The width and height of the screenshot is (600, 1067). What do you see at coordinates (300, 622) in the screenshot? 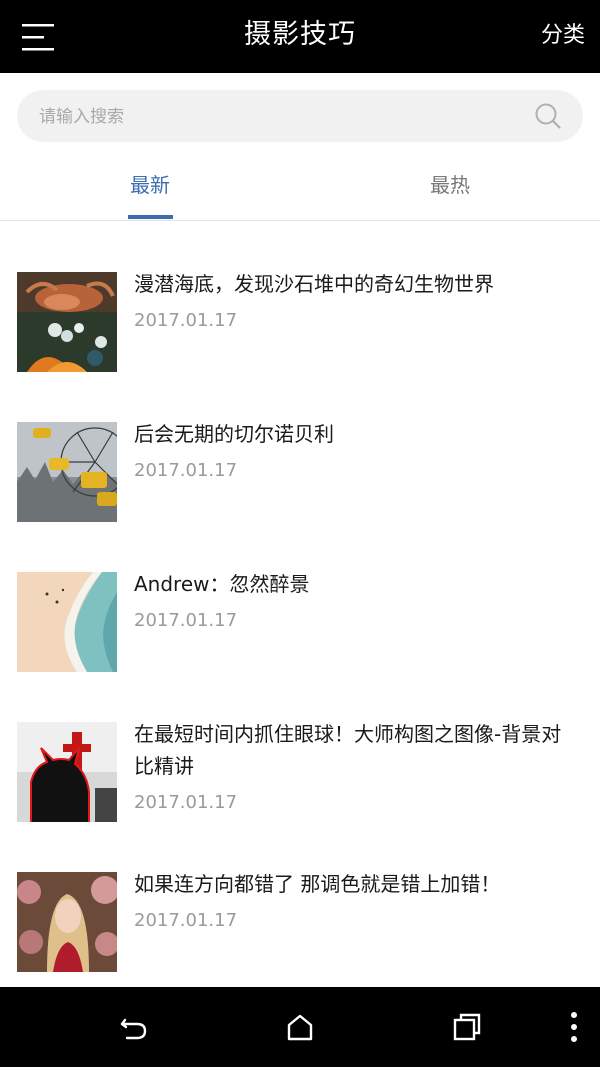
I see `list-item: Andrew：忽然醉景 2017.01.17` at bounding box center [300, 622].